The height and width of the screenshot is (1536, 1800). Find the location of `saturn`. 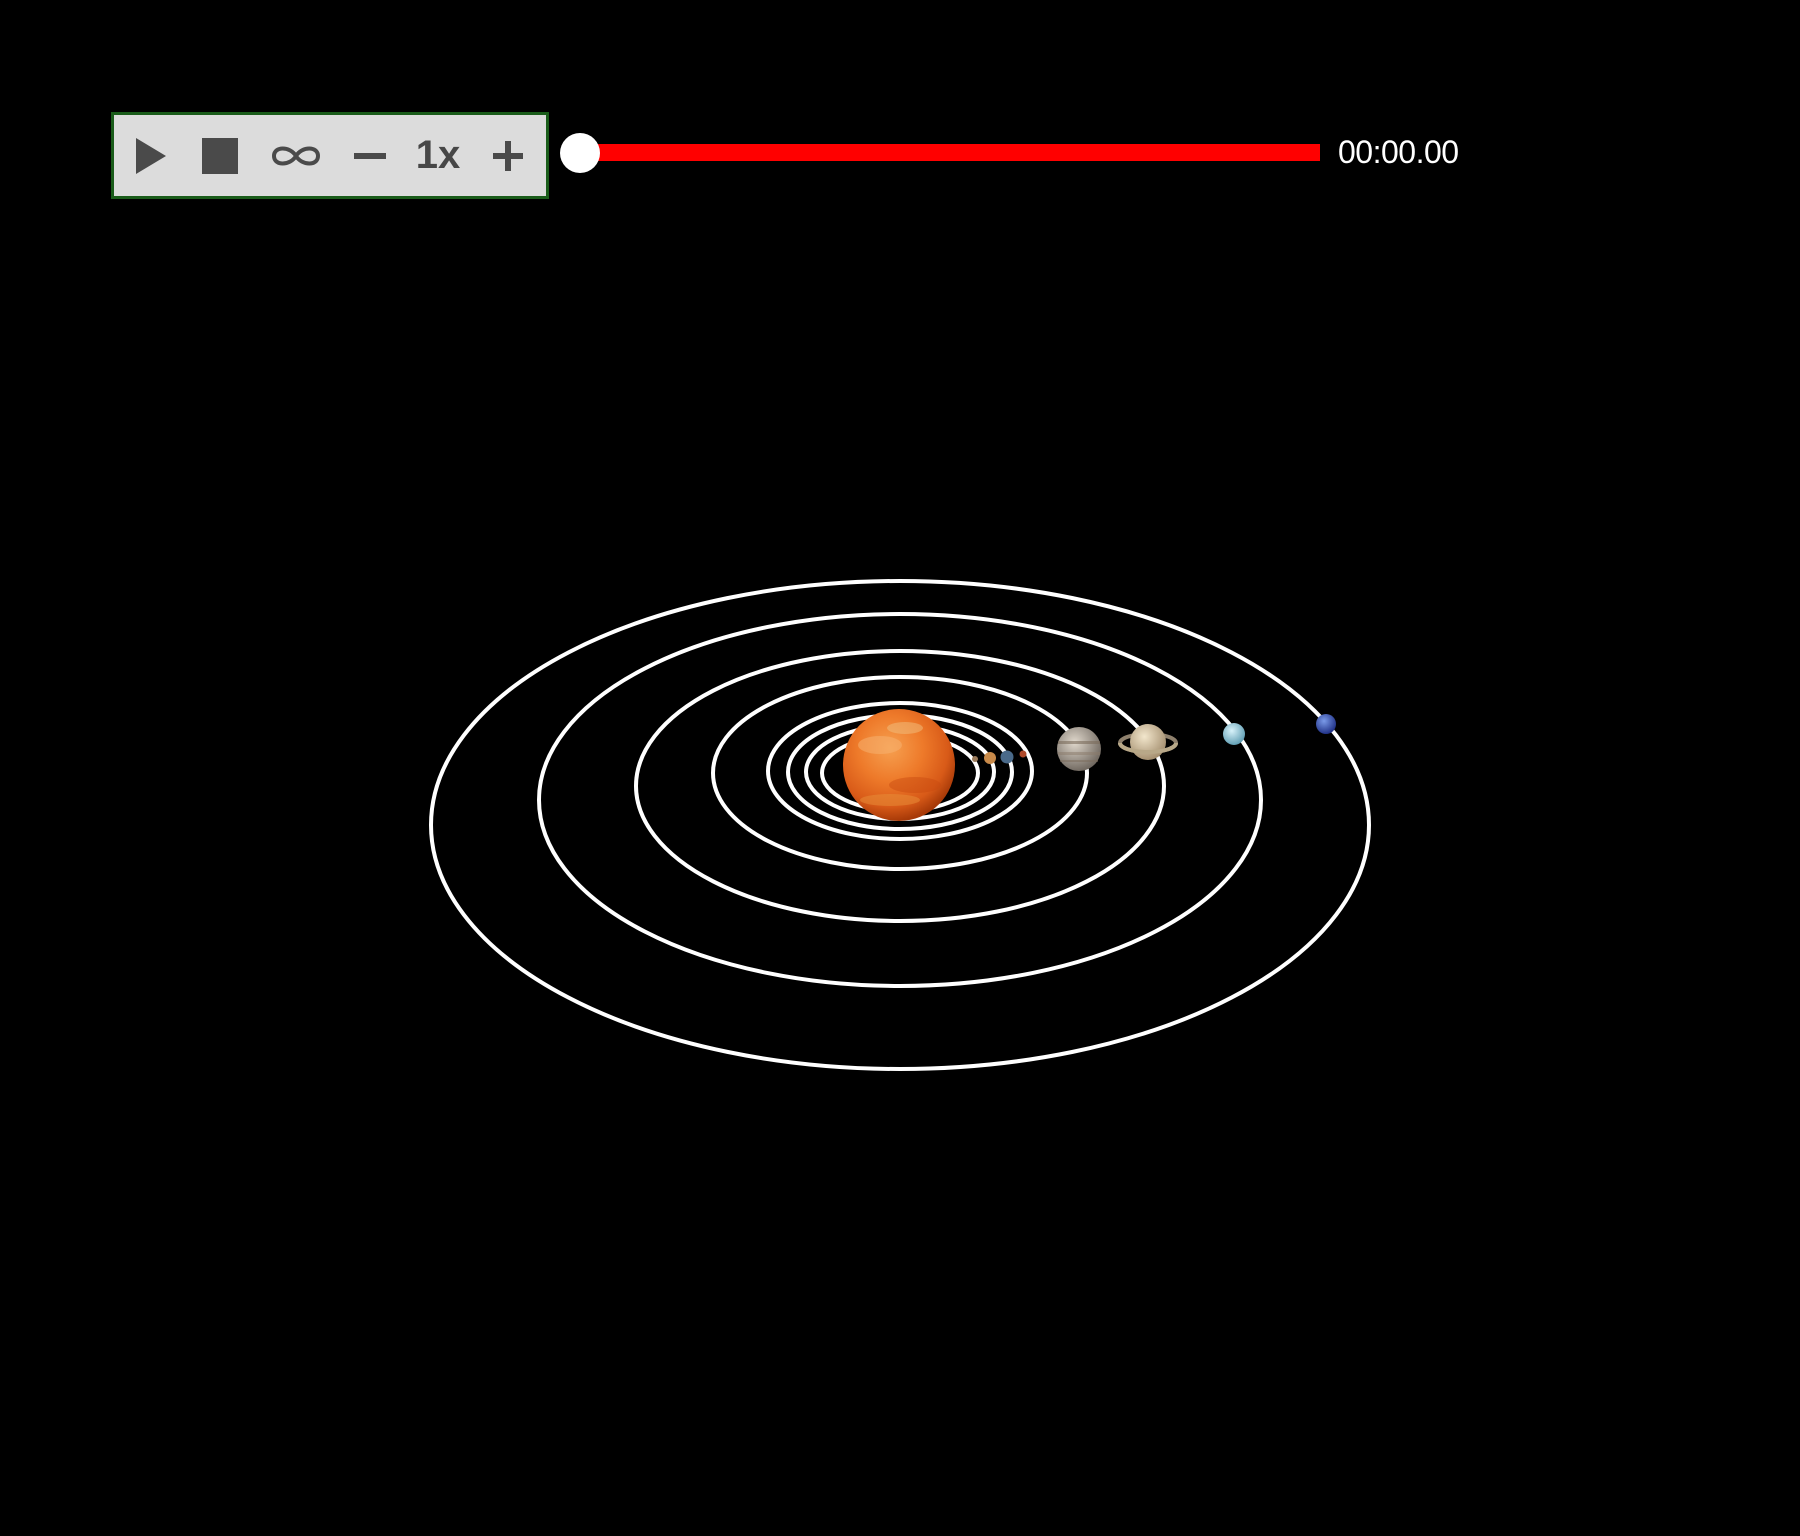

saturn is located at coordinates (1148, 742).